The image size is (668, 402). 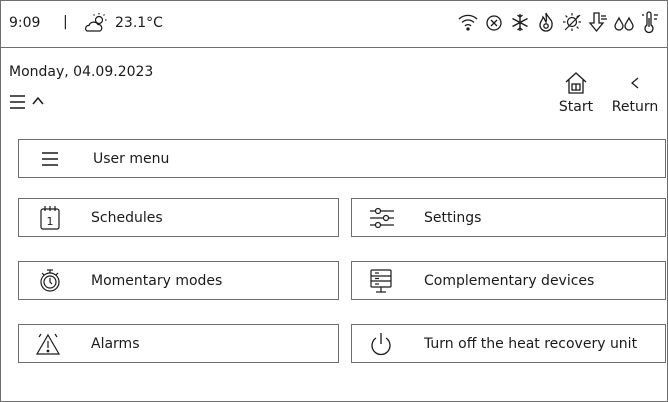 I want to click on momentary-modes-button: Momentary modes, so click(x=178, y=280).